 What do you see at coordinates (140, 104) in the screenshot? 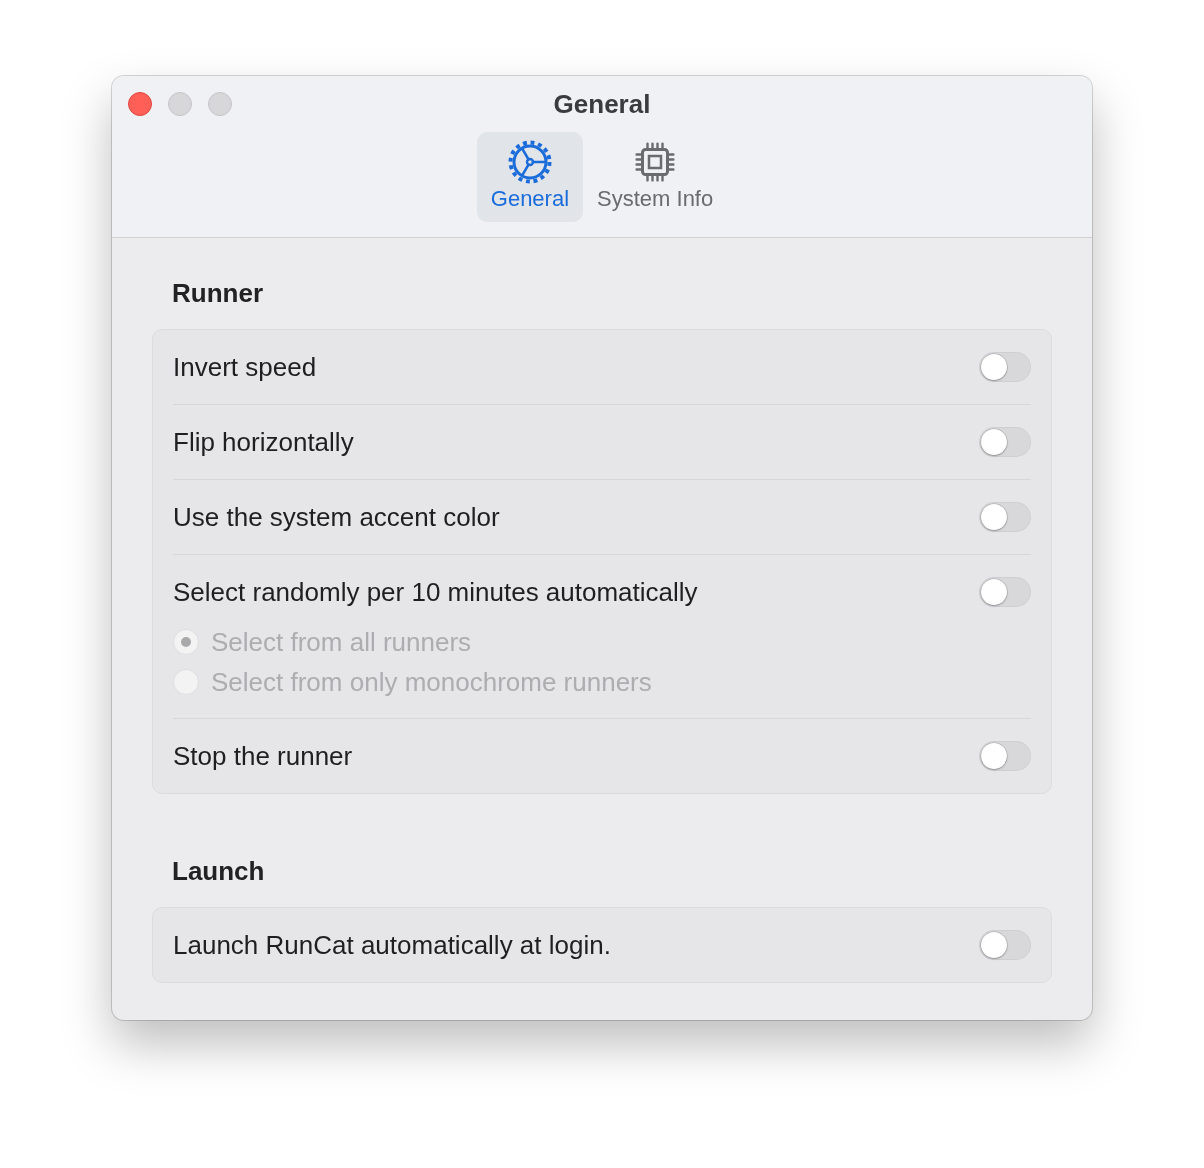
I see `close-button` at bounding box center [140, 104].